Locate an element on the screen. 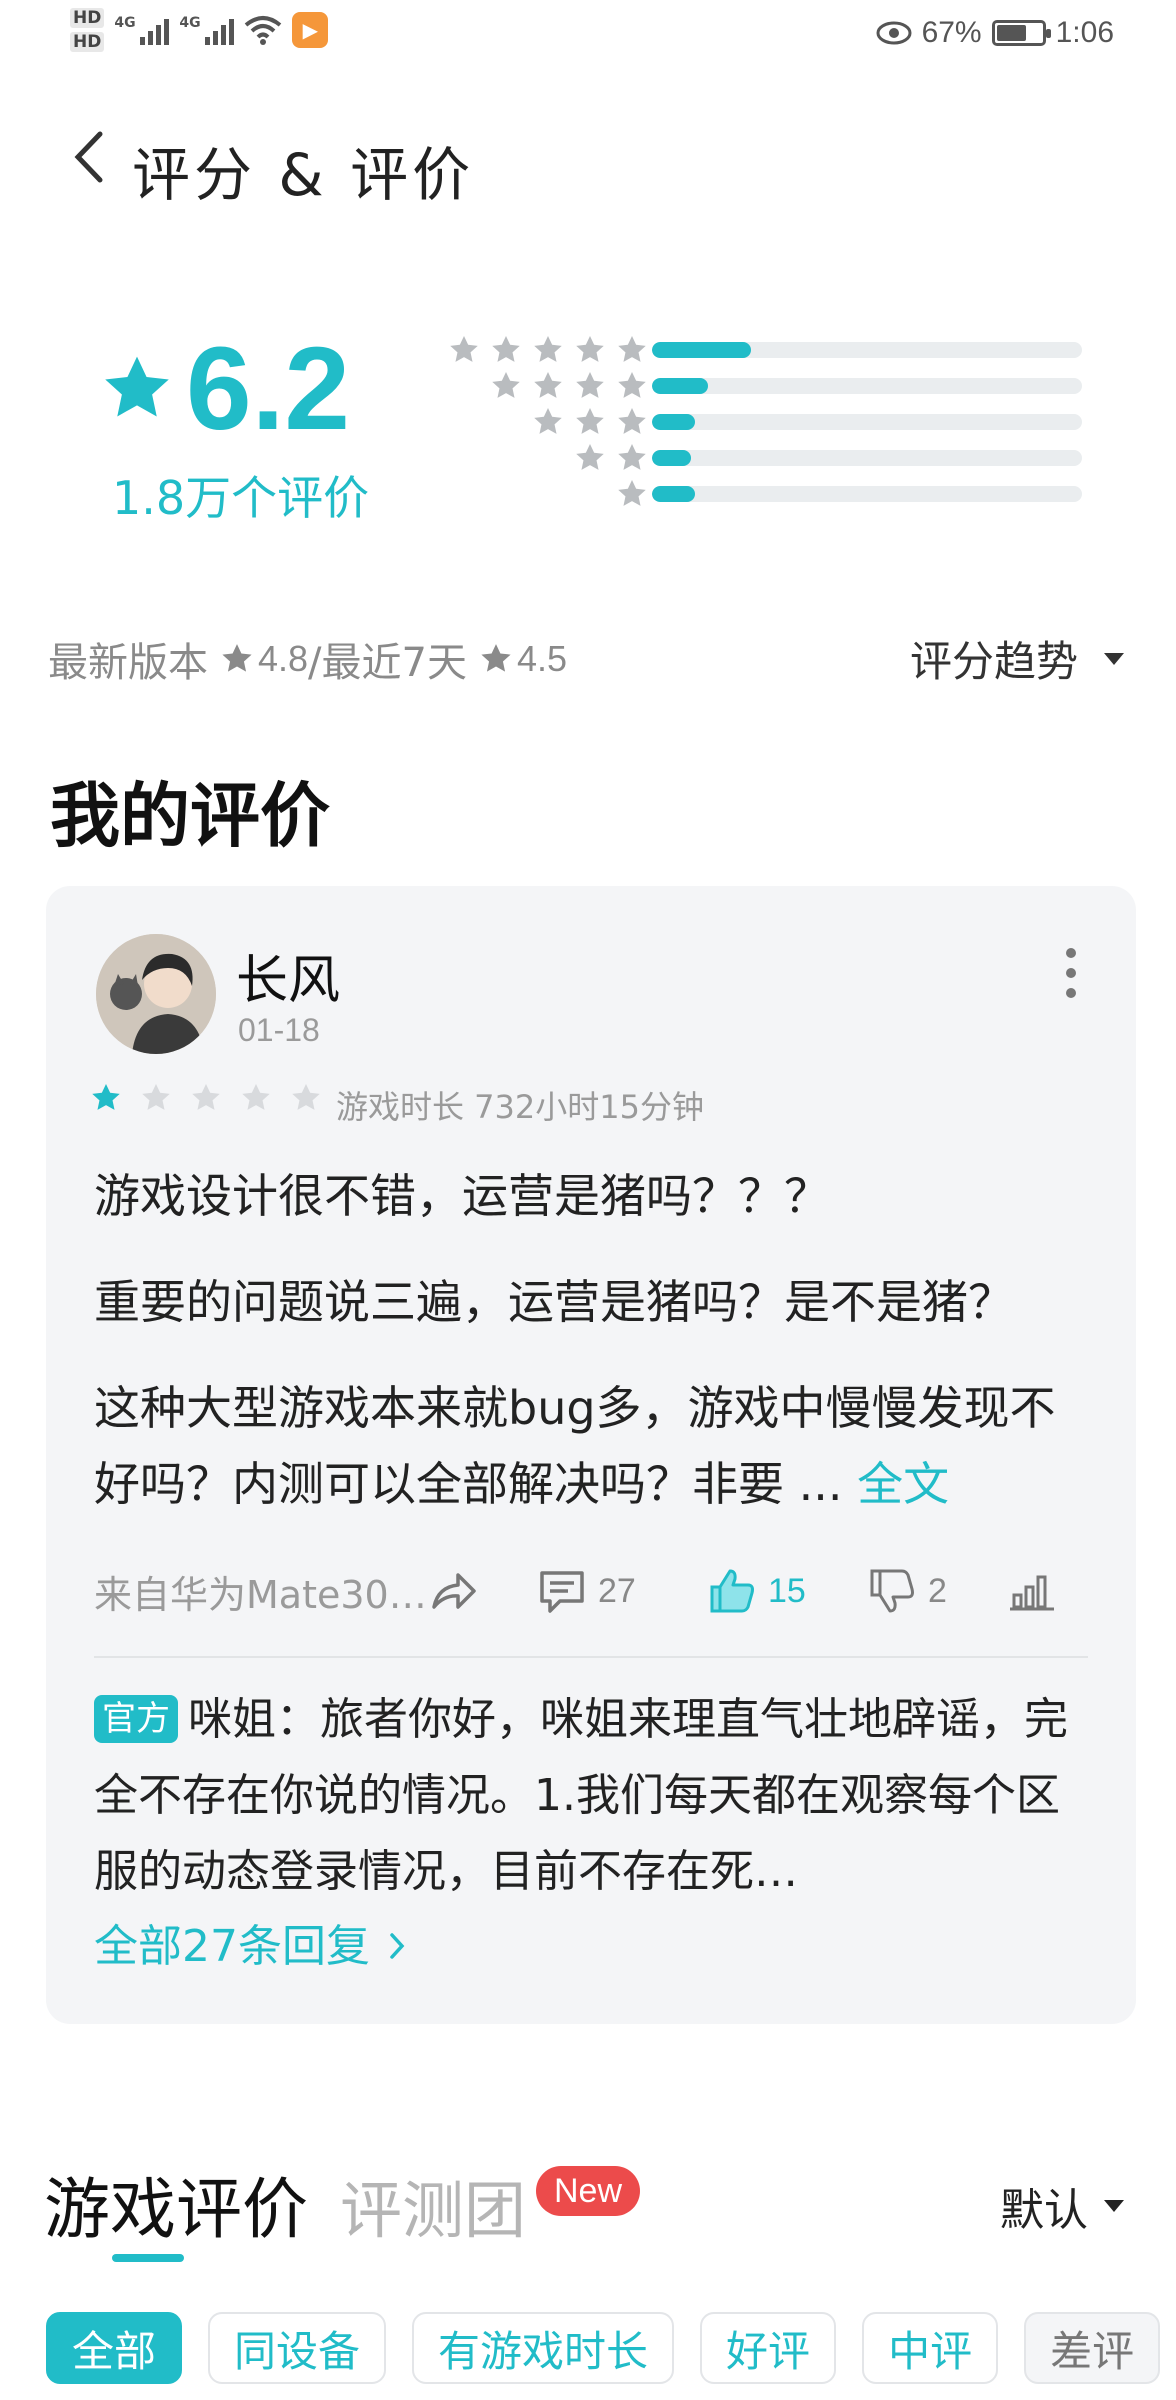  clock: 1:06 is located at coordinates (1084, 32).